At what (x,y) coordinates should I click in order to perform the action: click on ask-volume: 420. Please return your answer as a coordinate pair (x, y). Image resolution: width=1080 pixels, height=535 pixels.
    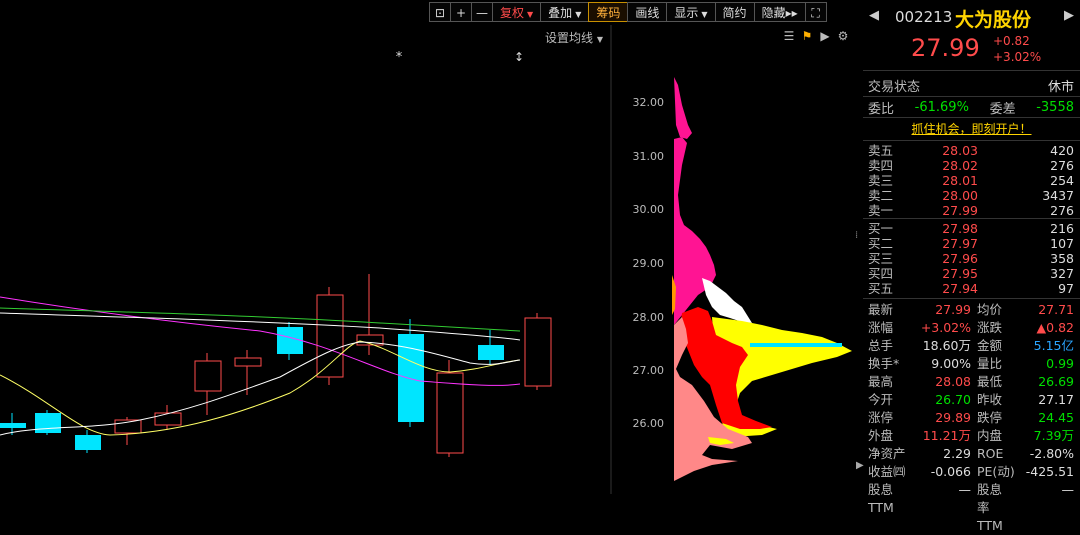
    Looking at the image, I should click on (1062, 150).